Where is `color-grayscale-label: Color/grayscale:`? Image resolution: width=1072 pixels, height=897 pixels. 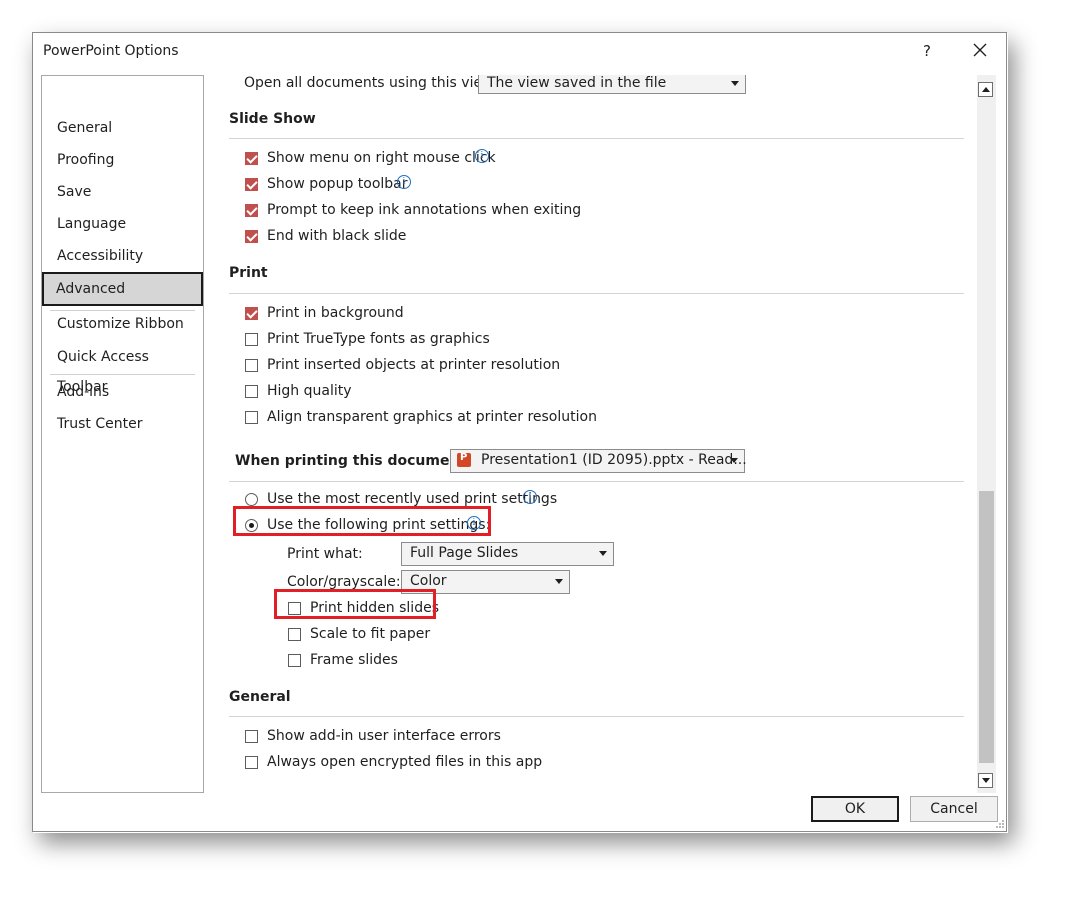
color-grayscale-label: Color/grayscale: is located at coordinates (344, 582).